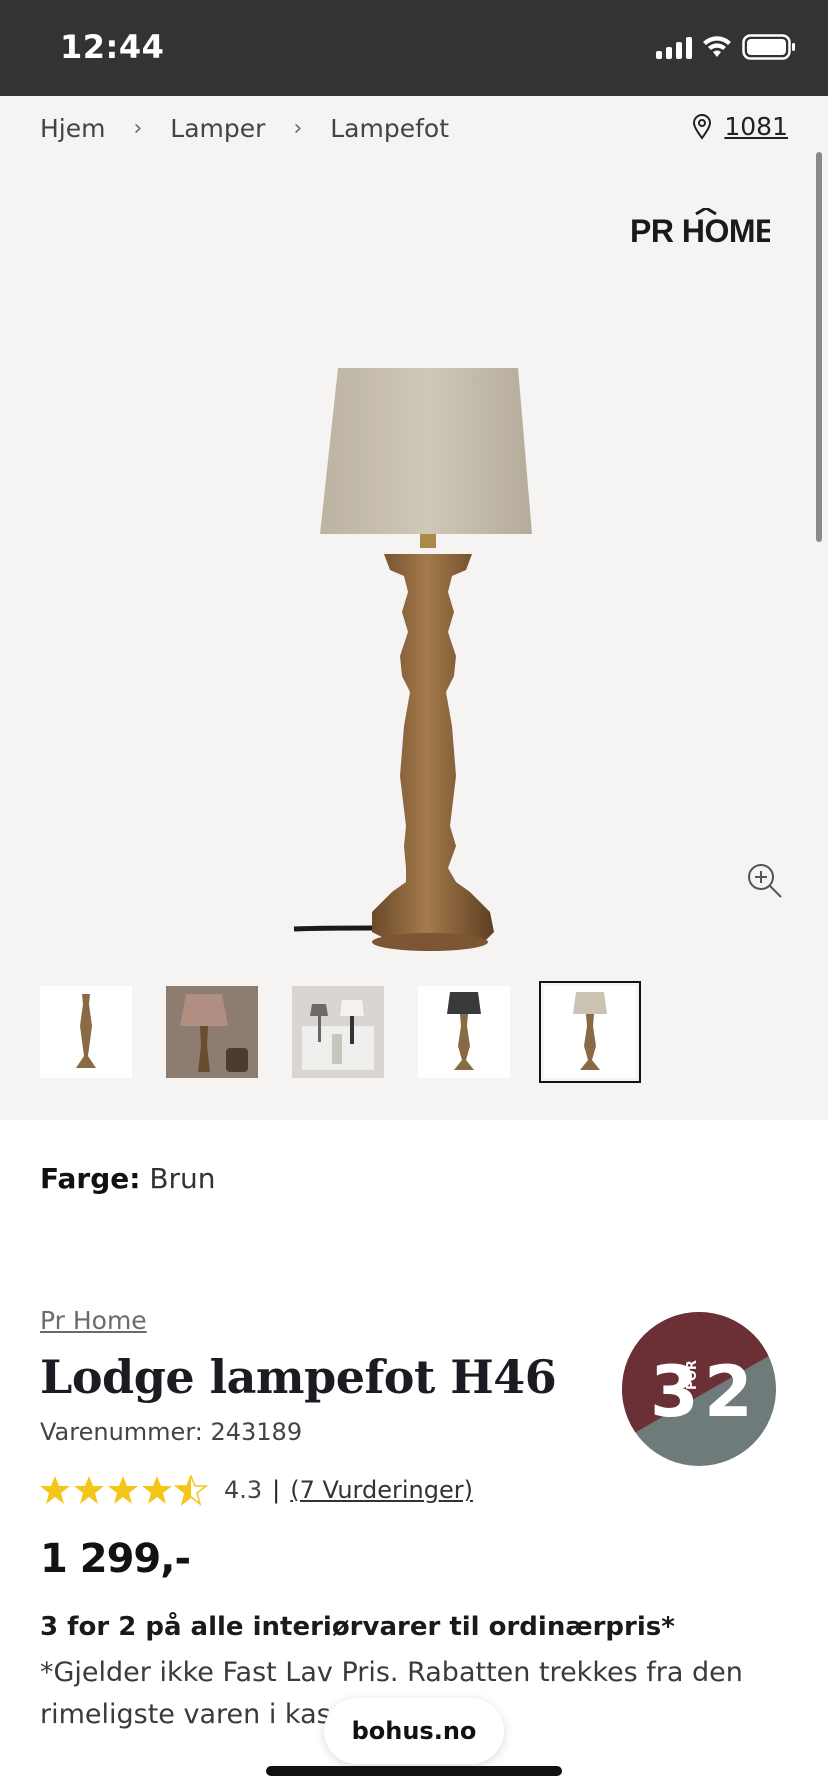 Image resolution: width=828 pixels, height=1792 pixels. I want to click on breadcrumb: Hjem › Lamper › Lampefot, so click(244, 128).